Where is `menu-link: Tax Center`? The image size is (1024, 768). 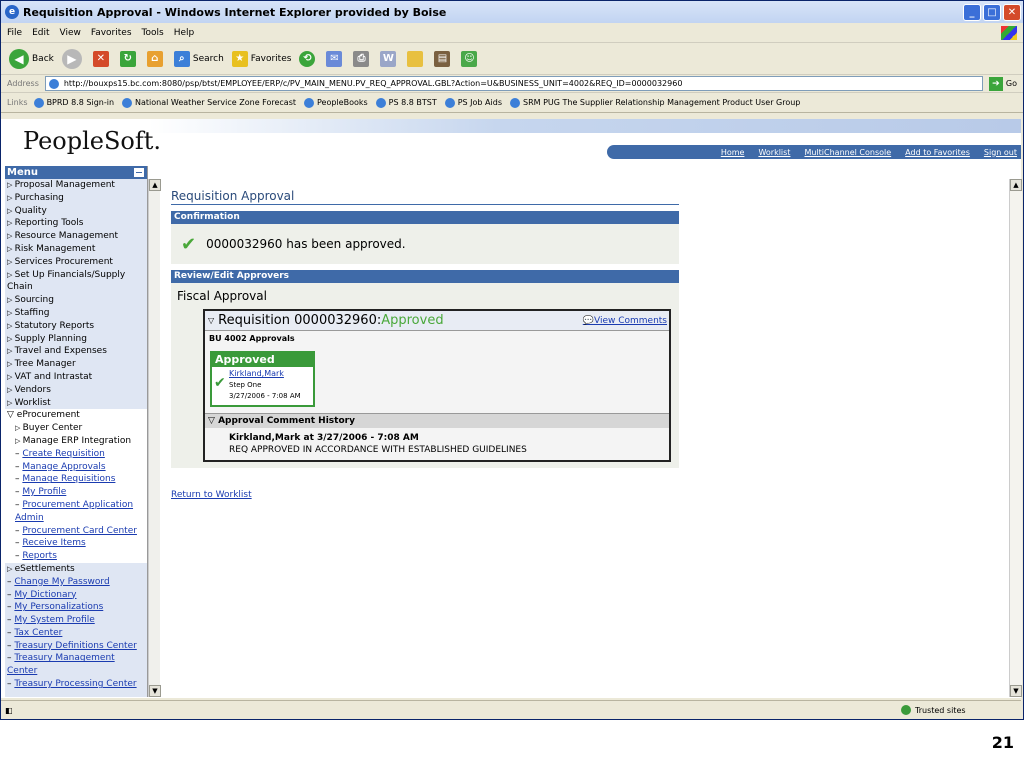
menu-link: Tax Center is located at coordinates (76, 633).